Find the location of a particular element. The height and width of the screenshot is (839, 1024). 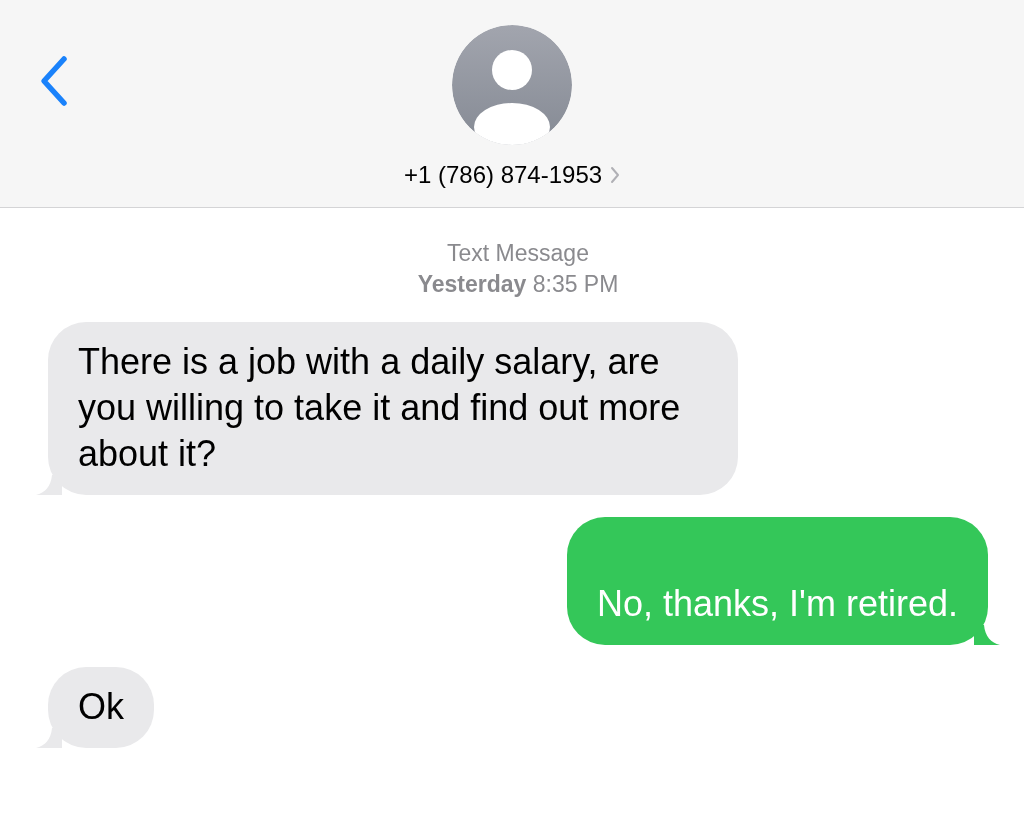

back-icon is located at coordinates (54, 81).